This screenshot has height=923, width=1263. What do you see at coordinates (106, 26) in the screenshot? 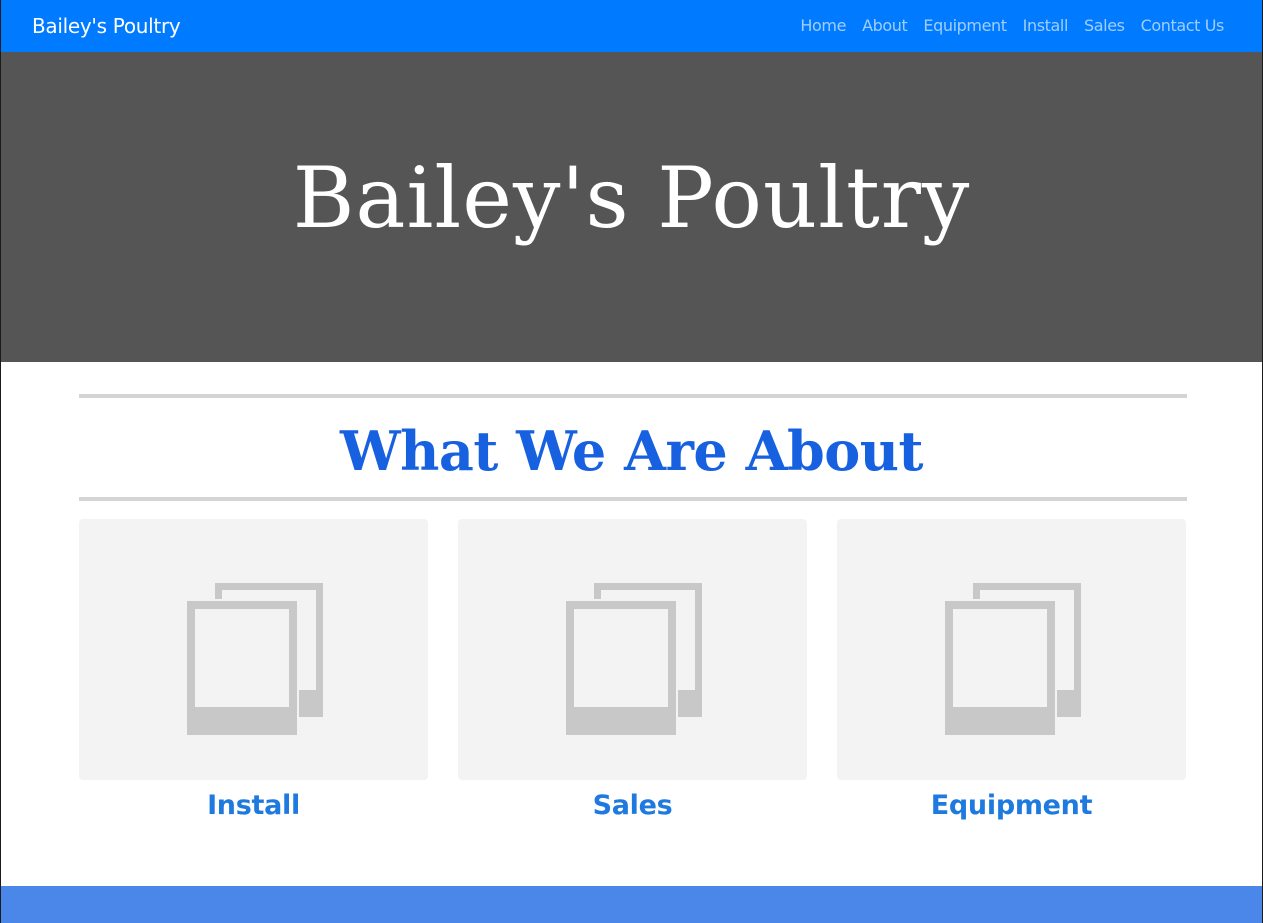
I see `brand-link: Bailey's Poultry` at bounding box center [106, 26].